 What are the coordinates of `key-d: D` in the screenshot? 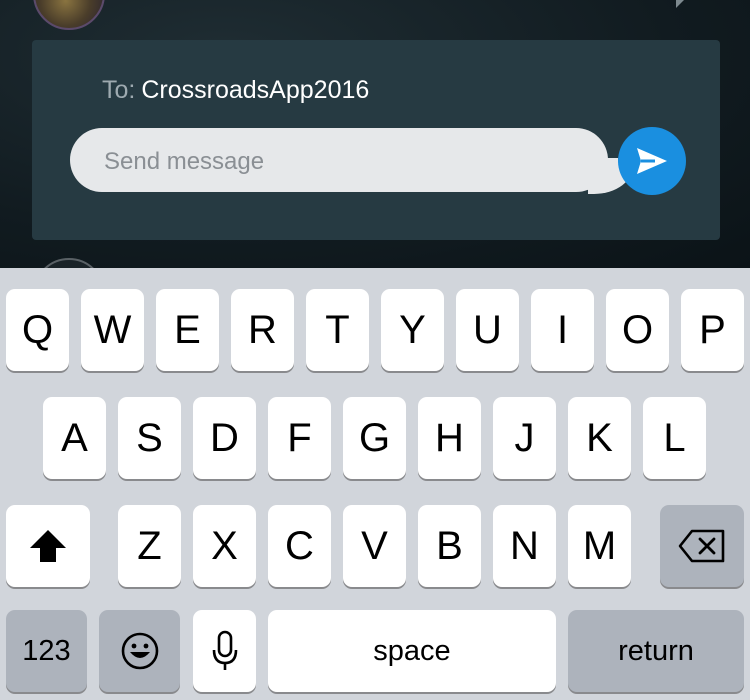 It's located at (224, 438).